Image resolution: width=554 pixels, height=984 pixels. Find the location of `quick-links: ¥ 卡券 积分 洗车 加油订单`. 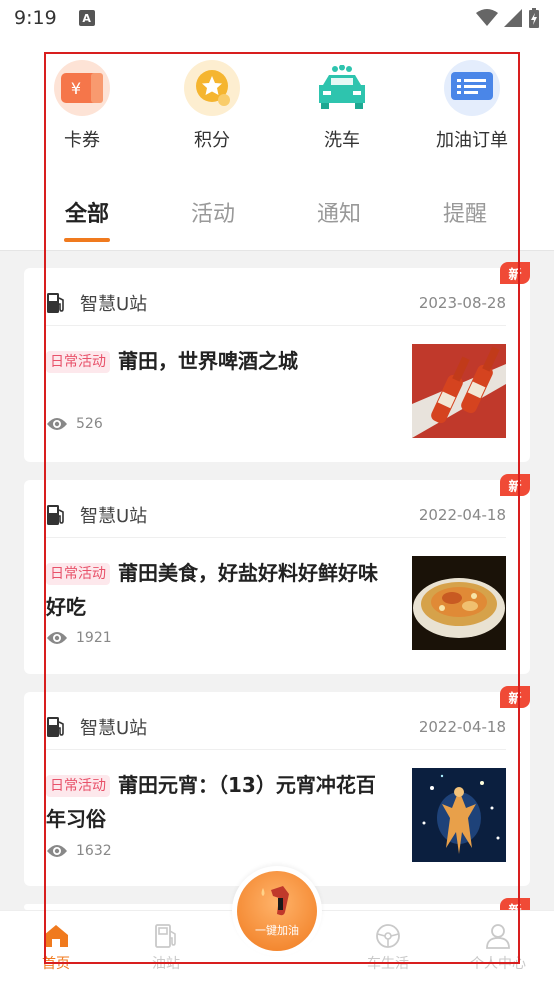

quick-links: ¥ 卡券 积分 洗车 加油订单 is located at coordinates (277, 106).